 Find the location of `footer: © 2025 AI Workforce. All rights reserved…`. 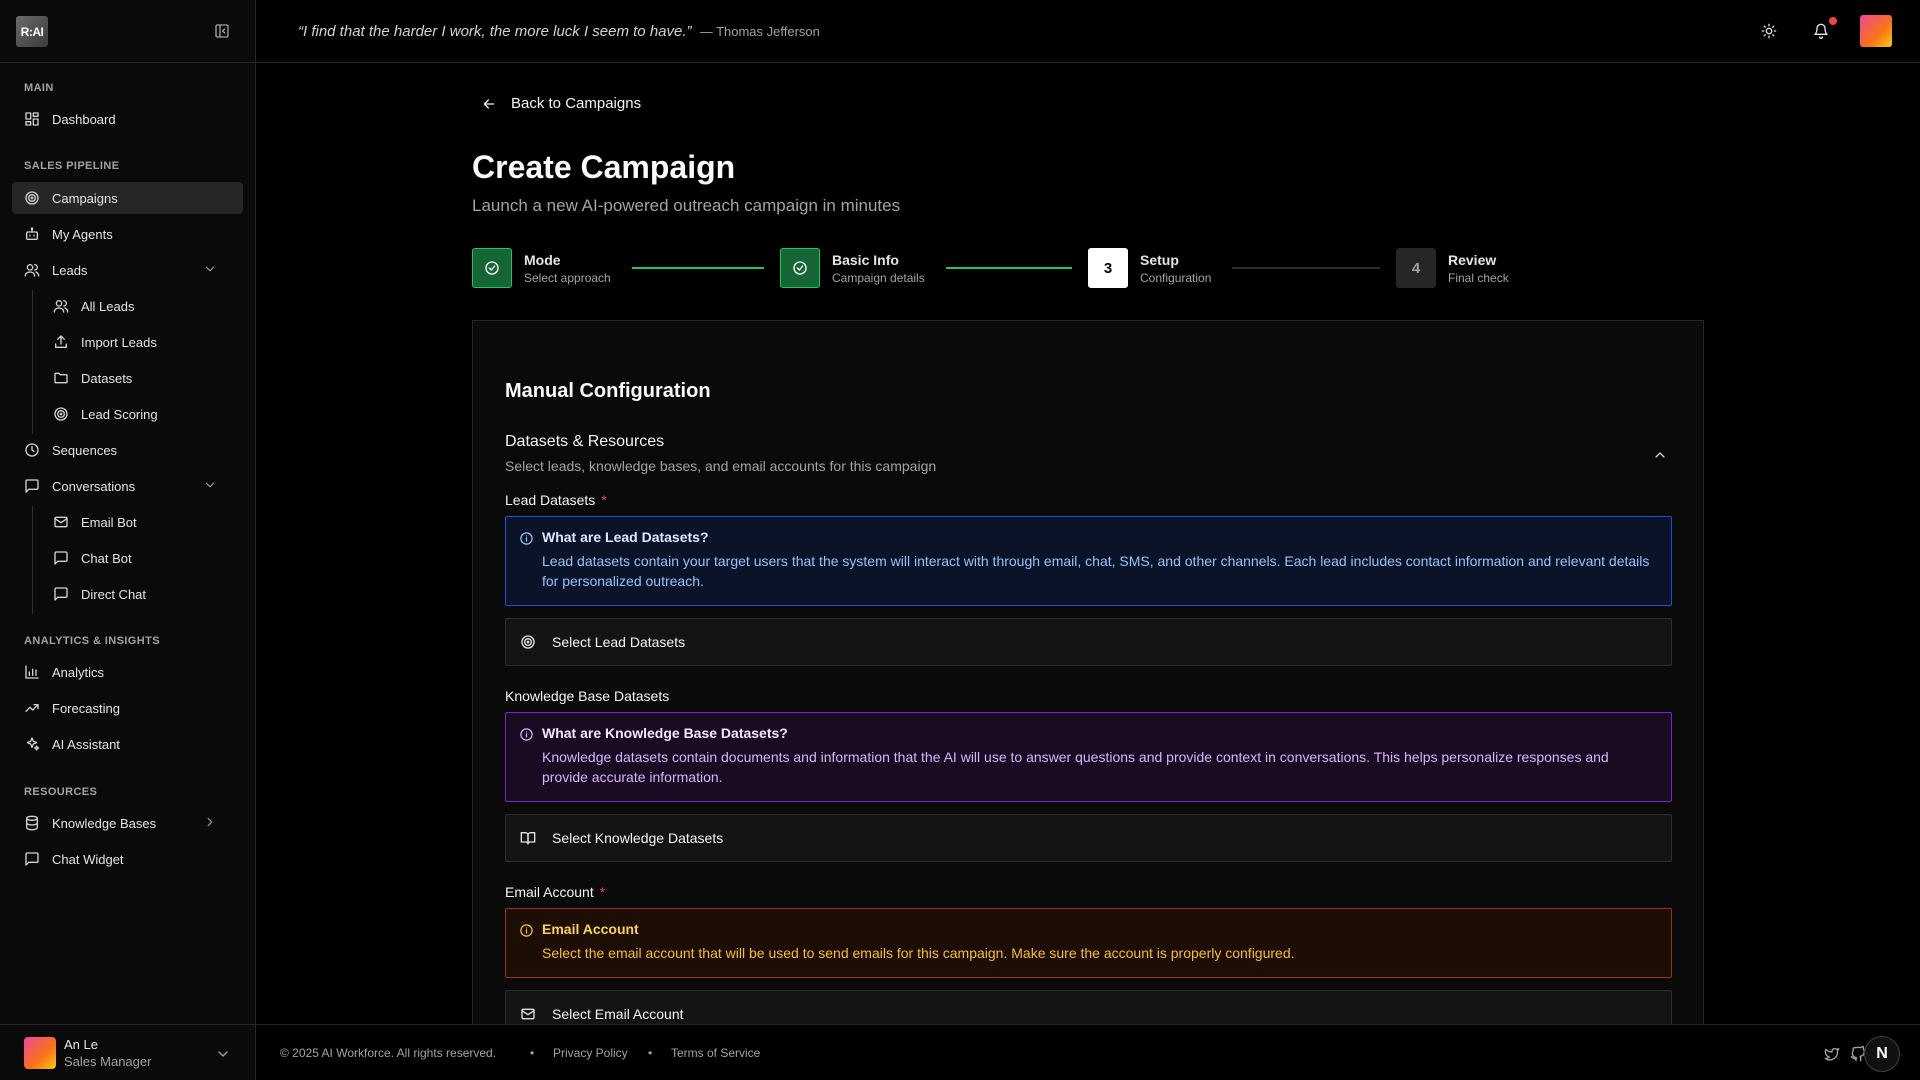

footer: © 2025 AI Workforce. All rights reserved… is located at coordinates (1088, 1052).